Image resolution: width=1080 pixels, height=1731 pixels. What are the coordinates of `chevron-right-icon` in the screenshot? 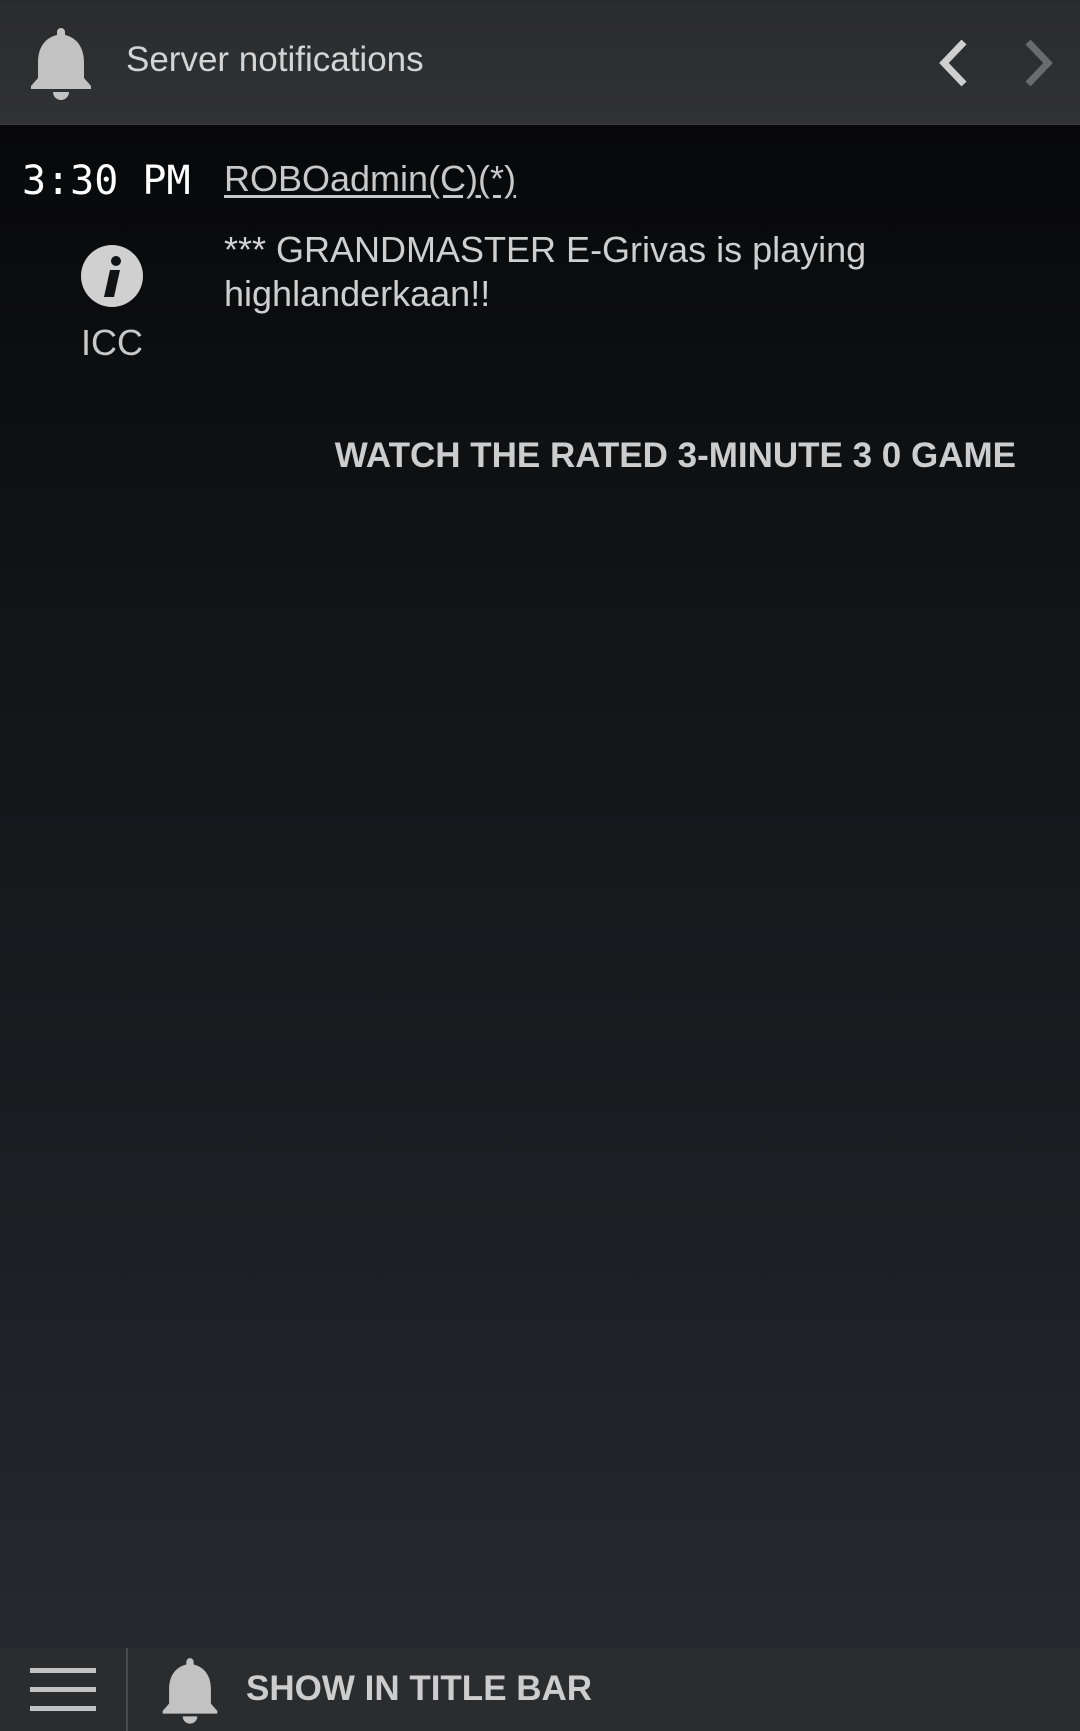 It's located at (1037, 63).